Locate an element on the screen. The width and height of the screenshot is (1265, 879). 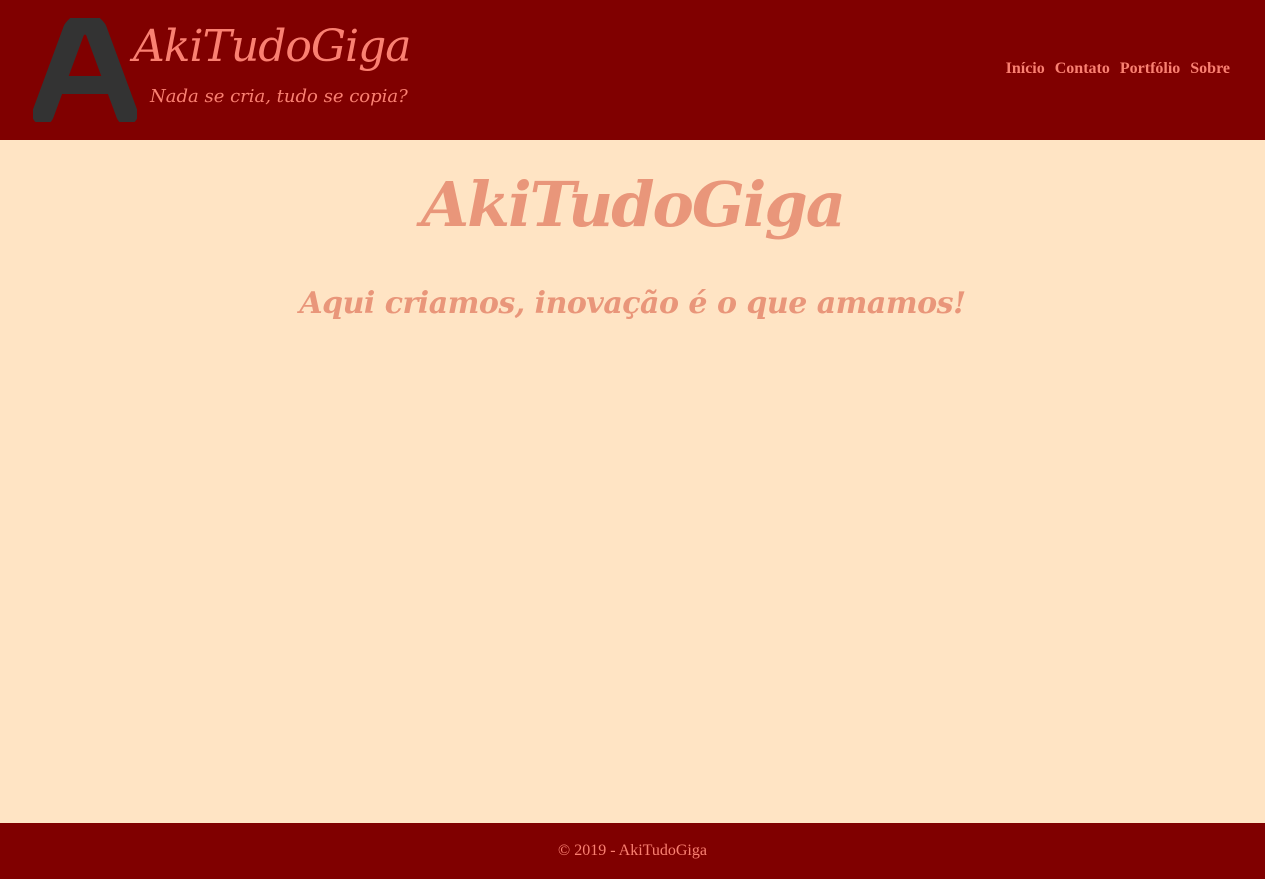
nav-link-portfolio: Portfólio is located at coordinates (1150, 69).